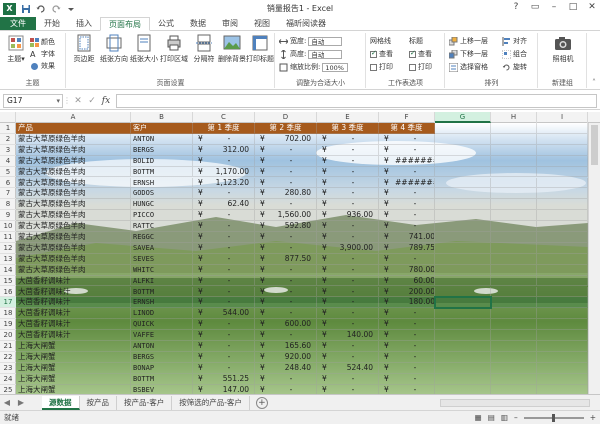 The height and width of the screenshot is (424, 600). Describe the element at coordinates (514, 270) in the screenshot. I see `cell-h14` at that location.